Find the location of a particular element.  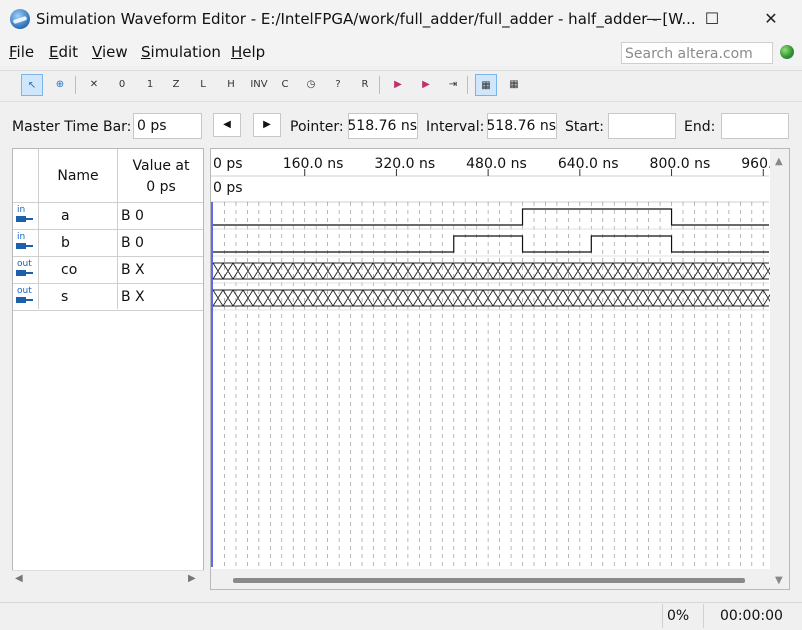

signal-name: s is located at coordinates (64, 297).